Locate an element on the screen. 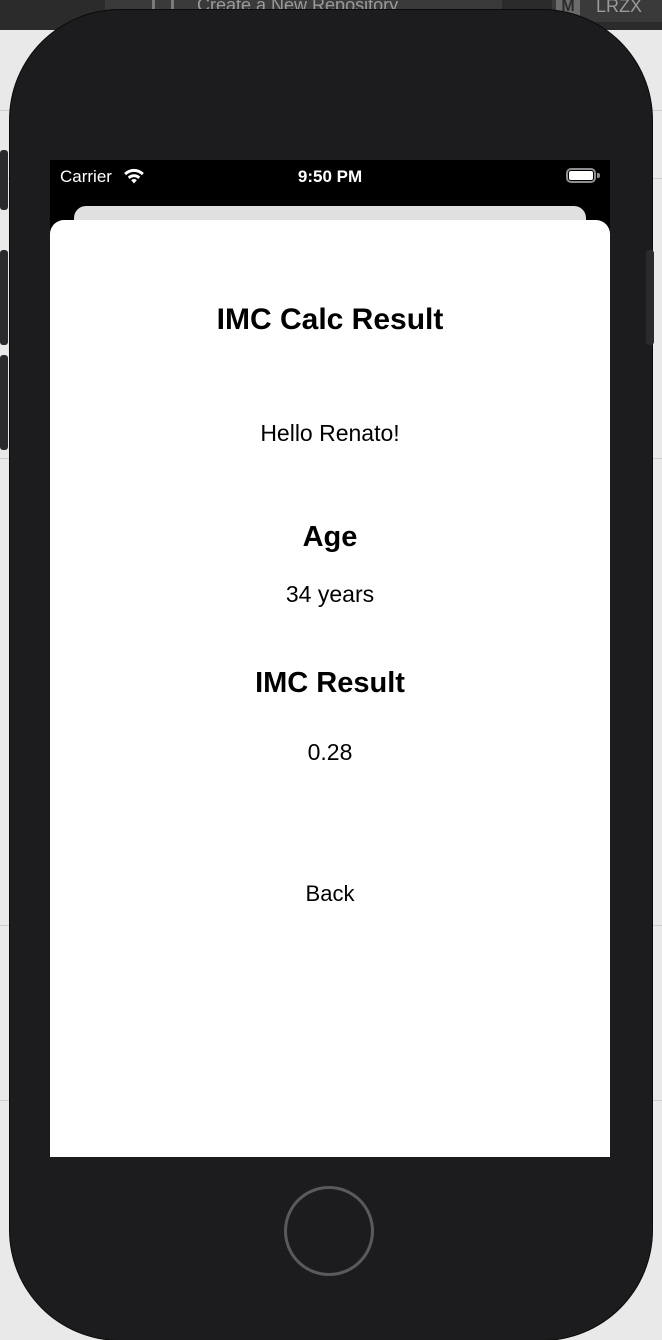 Image resolution: width=662 pixels, height=1340 pixels. volume-down-button is located at coordinates (4, 402).